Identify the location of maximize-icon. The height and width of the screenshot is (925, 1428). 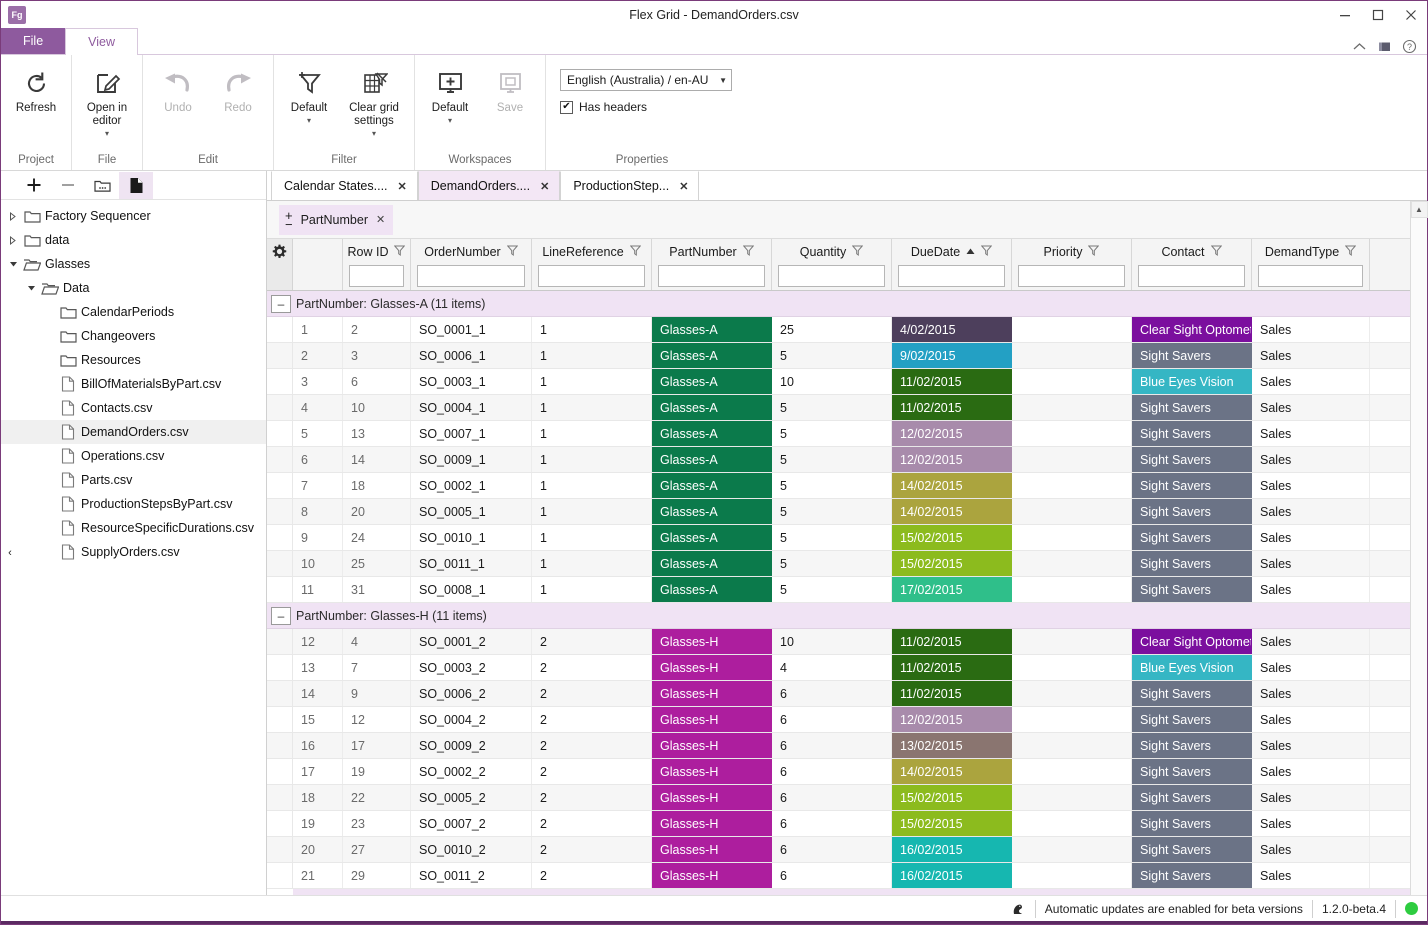
(1377, 15).